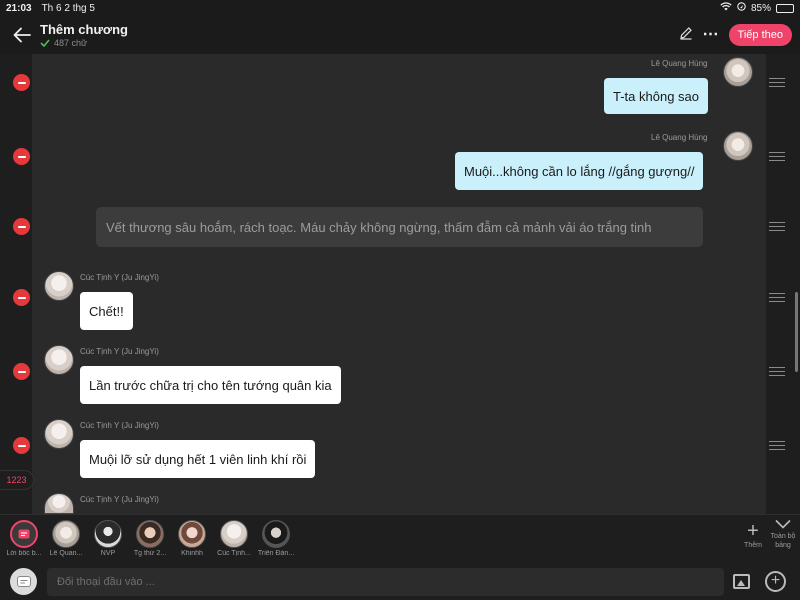 Image resolution: width=800 pixels, height=600 pixels. What do you see at coordinates (385, 582) in the screenshot?
I see `dialogue-input` at bounding box center [385, 582].